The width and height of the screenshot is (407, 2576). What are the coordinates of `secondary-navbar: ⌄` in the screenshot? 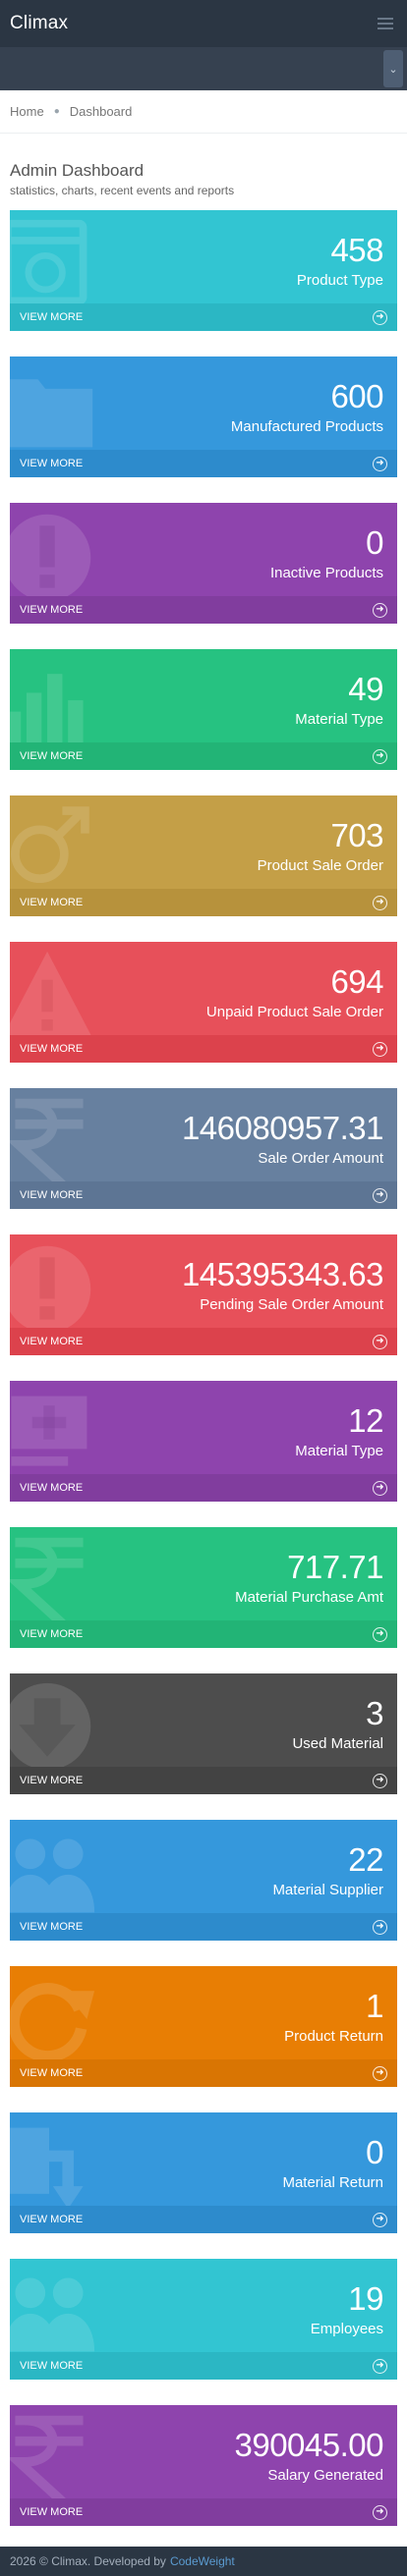 It's located at (204, 69).